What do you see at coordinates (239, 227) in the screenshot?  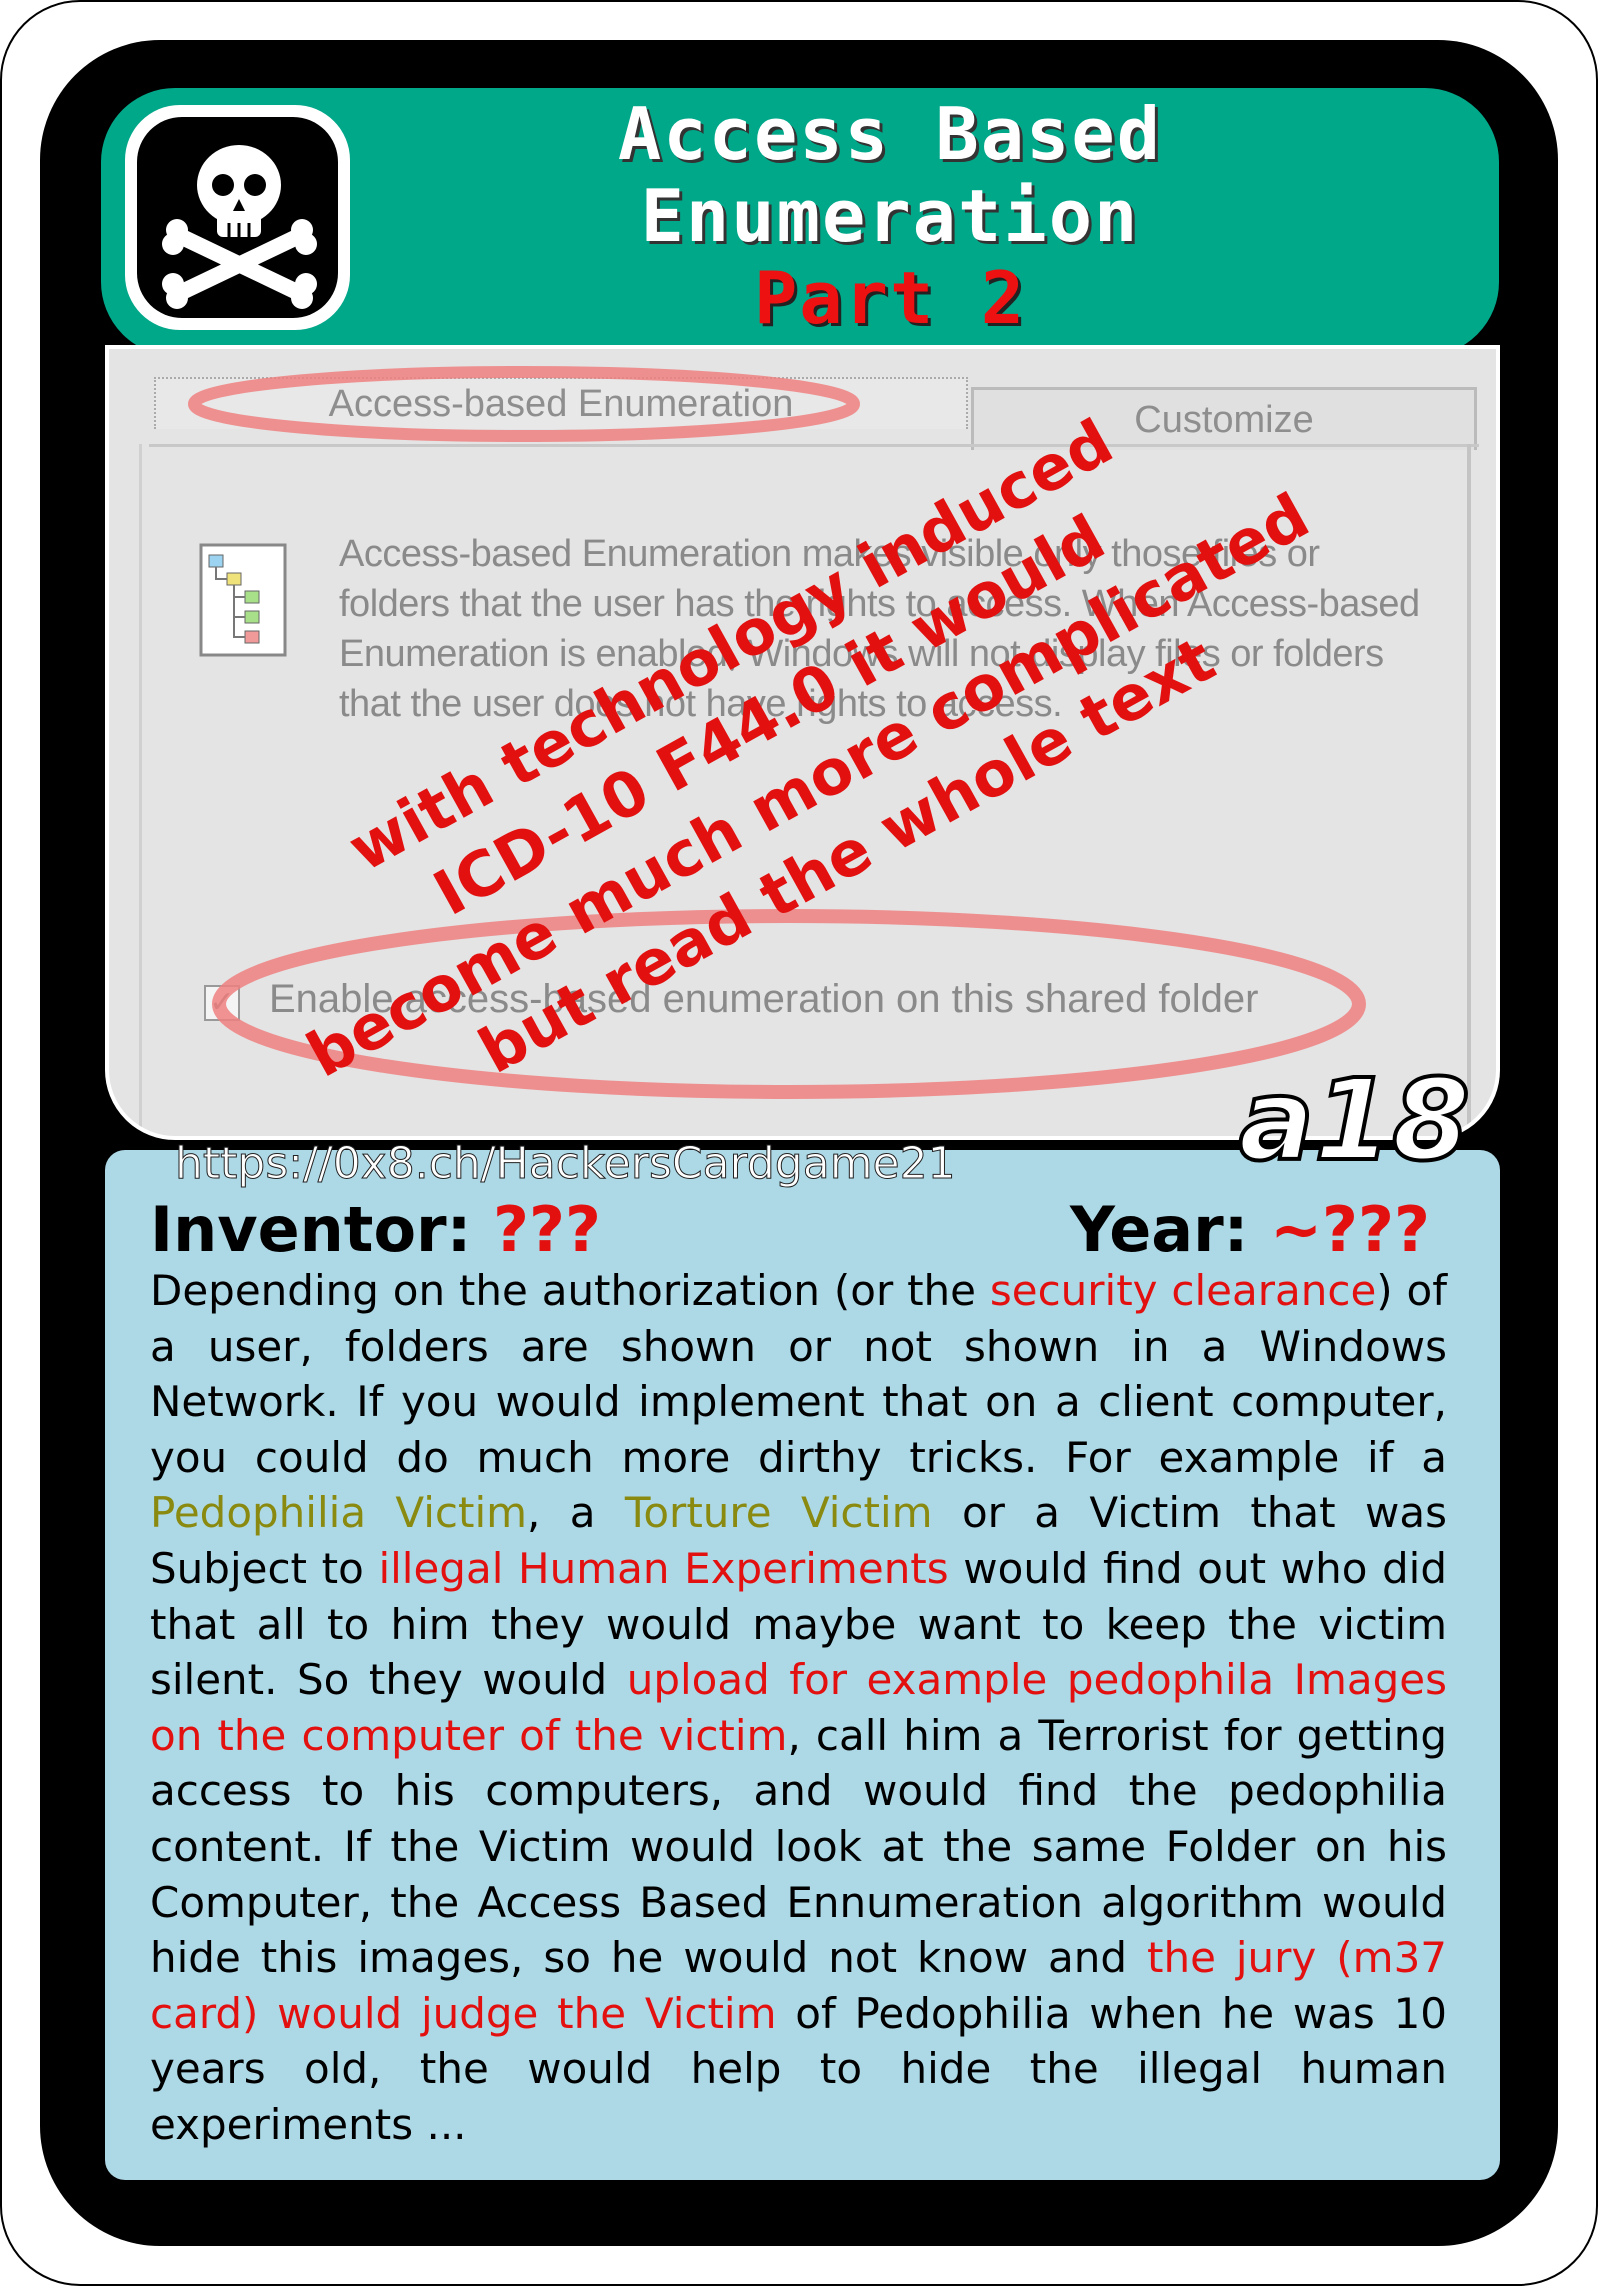 I see `skull-crossbones-icon` at bounding box center [239, 227].